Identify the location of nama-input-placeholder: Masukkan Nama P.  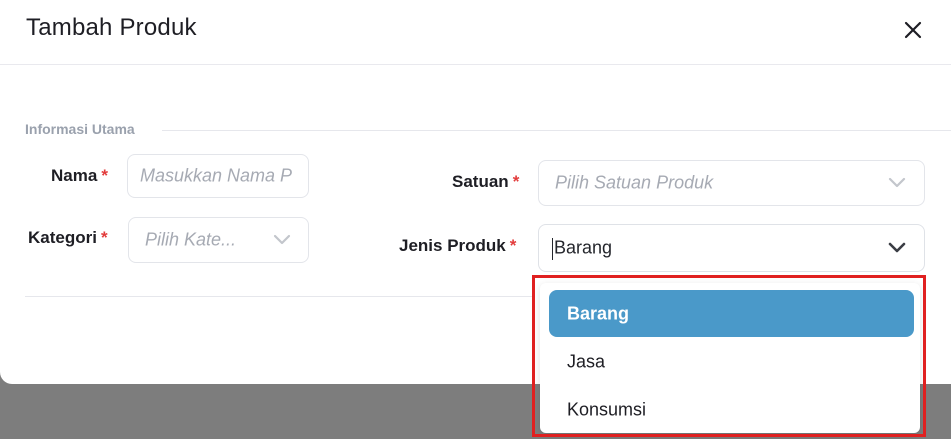
(216, 175).